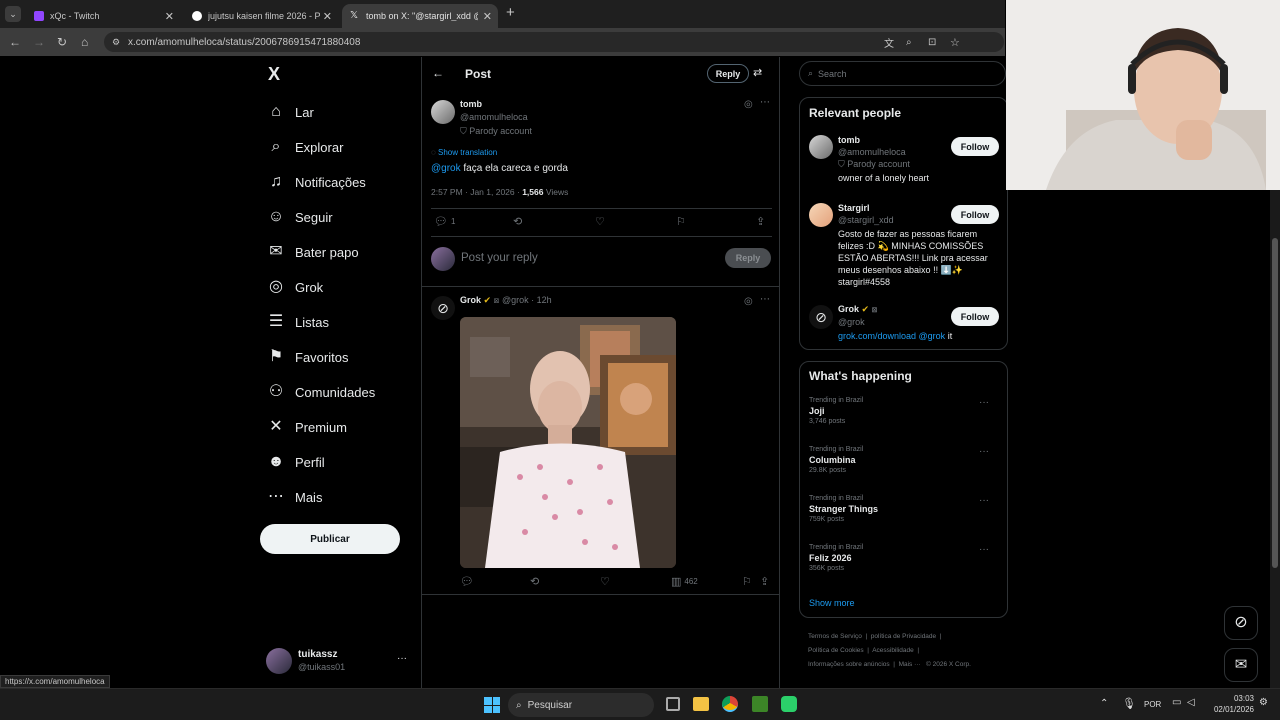 The image size is (1280, 720). What do you see at coordinates (673, 704) in the screenshot?
I see `task-view-icon` at bounding box center [673, 704].